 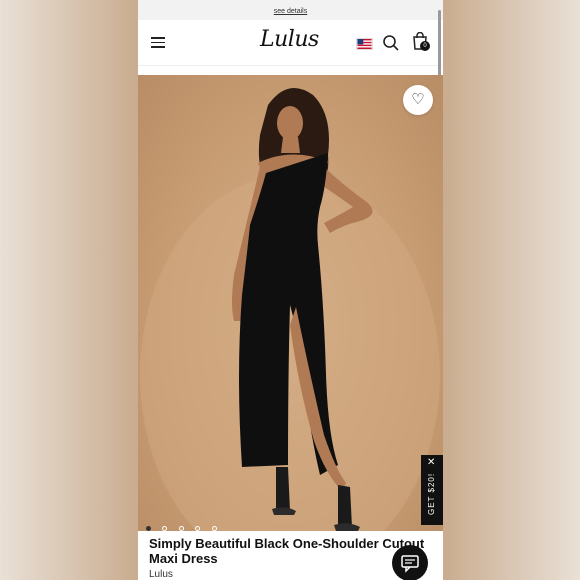 What do you see at coordinates (290, 40) in the screenshot?
I see `lulus-logo: Lulus` at bounding box center [290, 40].